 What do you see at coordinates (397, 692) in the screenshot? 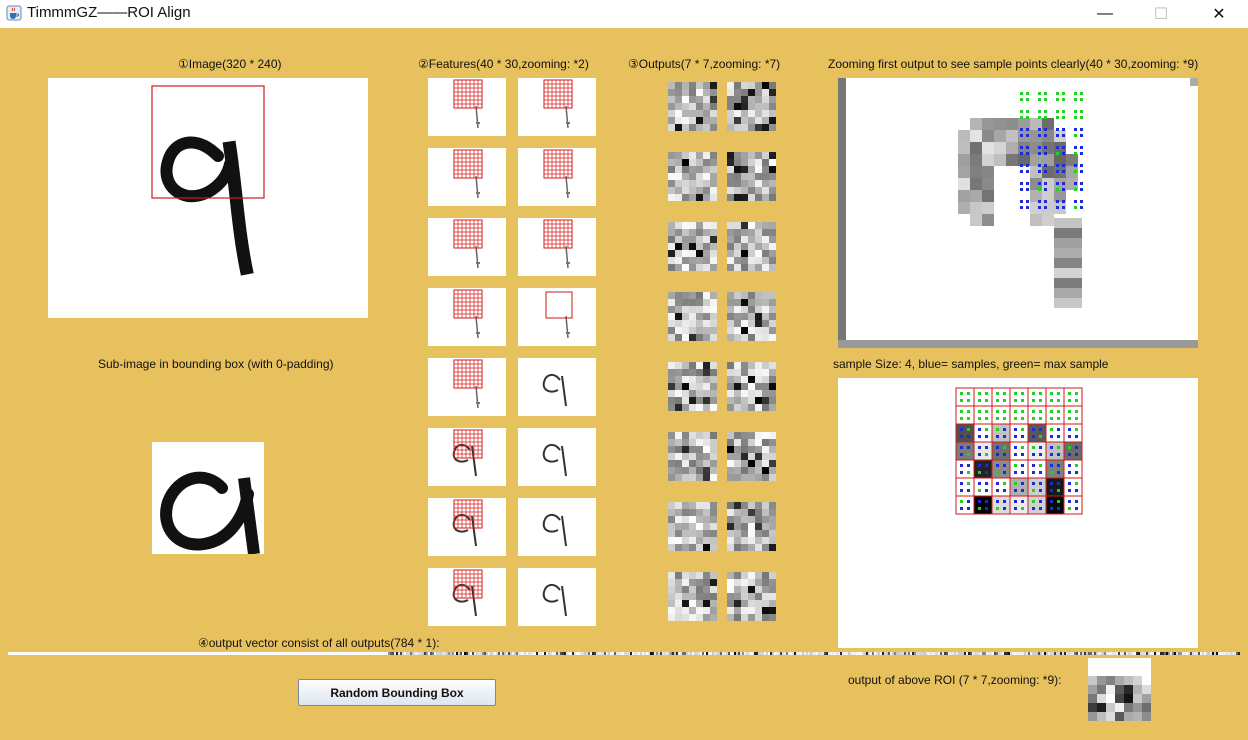
I see `random-bounding-box-button: Random Bounding Box` at bounding box center [397, 692].